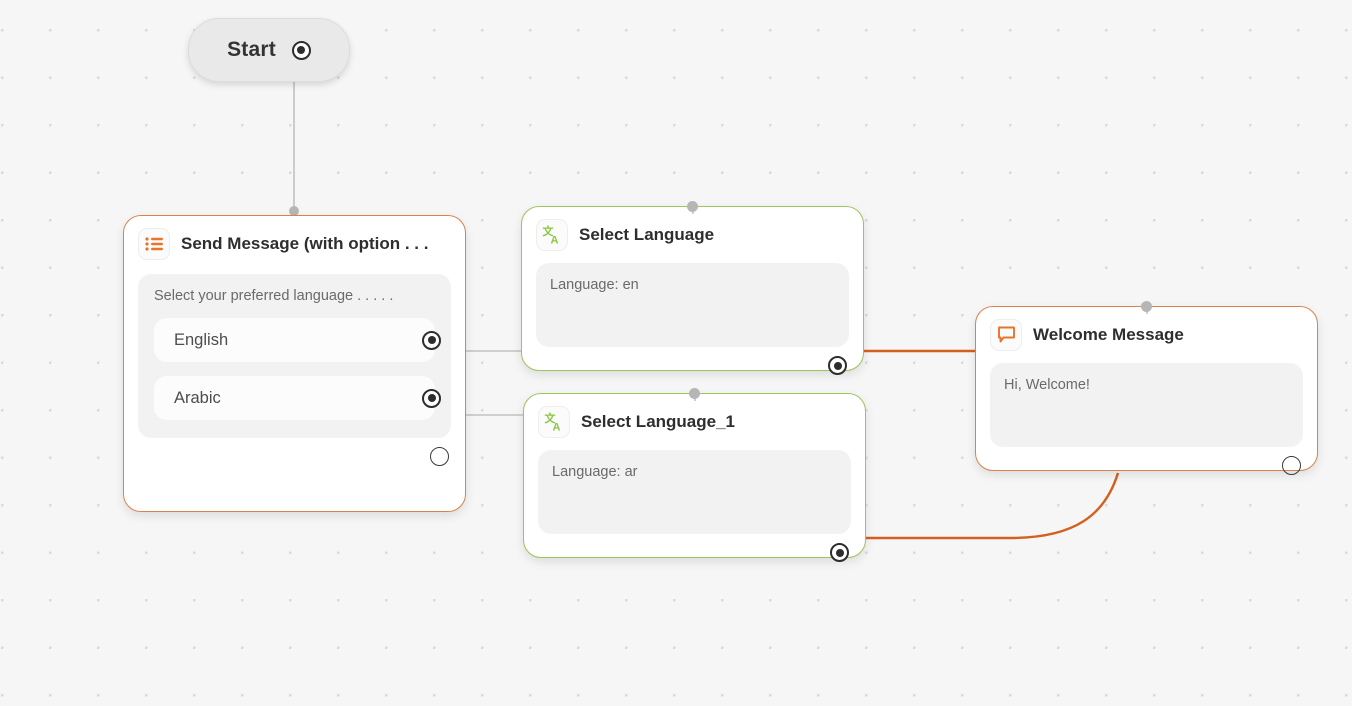  I want to click on node-title: Send Message (with option . . ., so click(305, 243).